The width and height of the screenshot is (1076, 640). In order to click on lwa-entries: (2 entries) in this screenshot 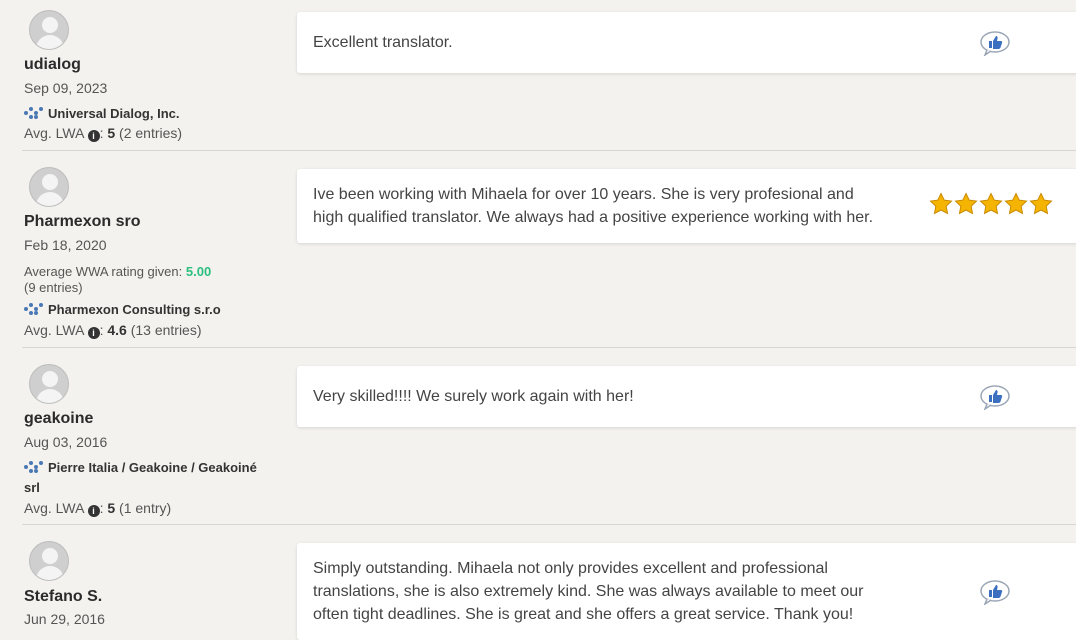, I will do `click(151, 133)`.